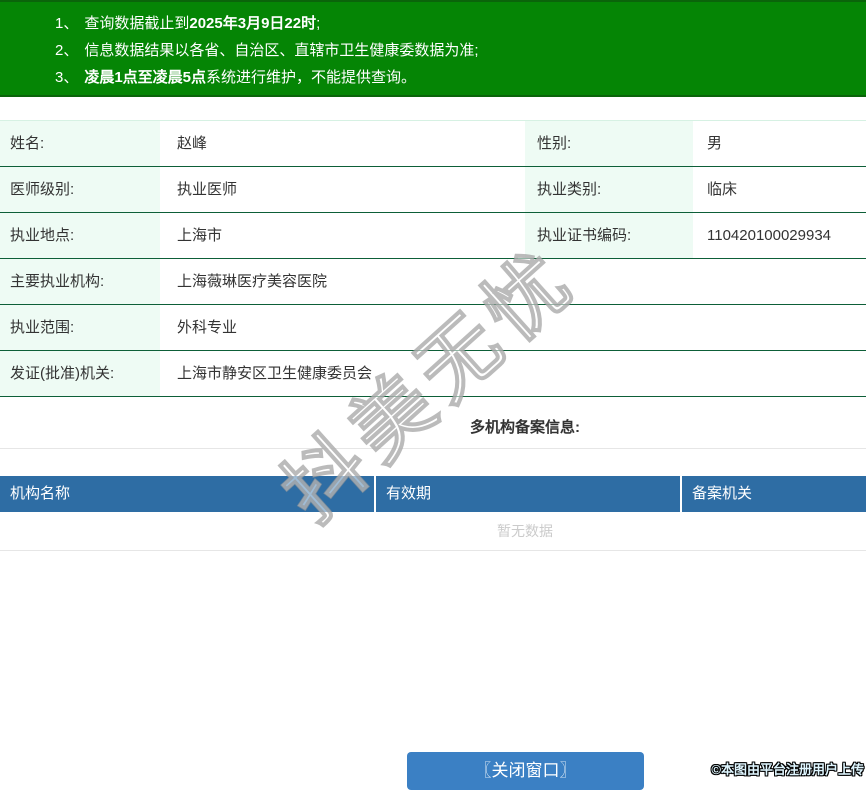 The width and height of the screenshot is (866, 790). What do you see at coordinates (525, 531) in the screenshot?
I see `no-data-placeholder: 暂无数据` at bounding box center [525, 531].